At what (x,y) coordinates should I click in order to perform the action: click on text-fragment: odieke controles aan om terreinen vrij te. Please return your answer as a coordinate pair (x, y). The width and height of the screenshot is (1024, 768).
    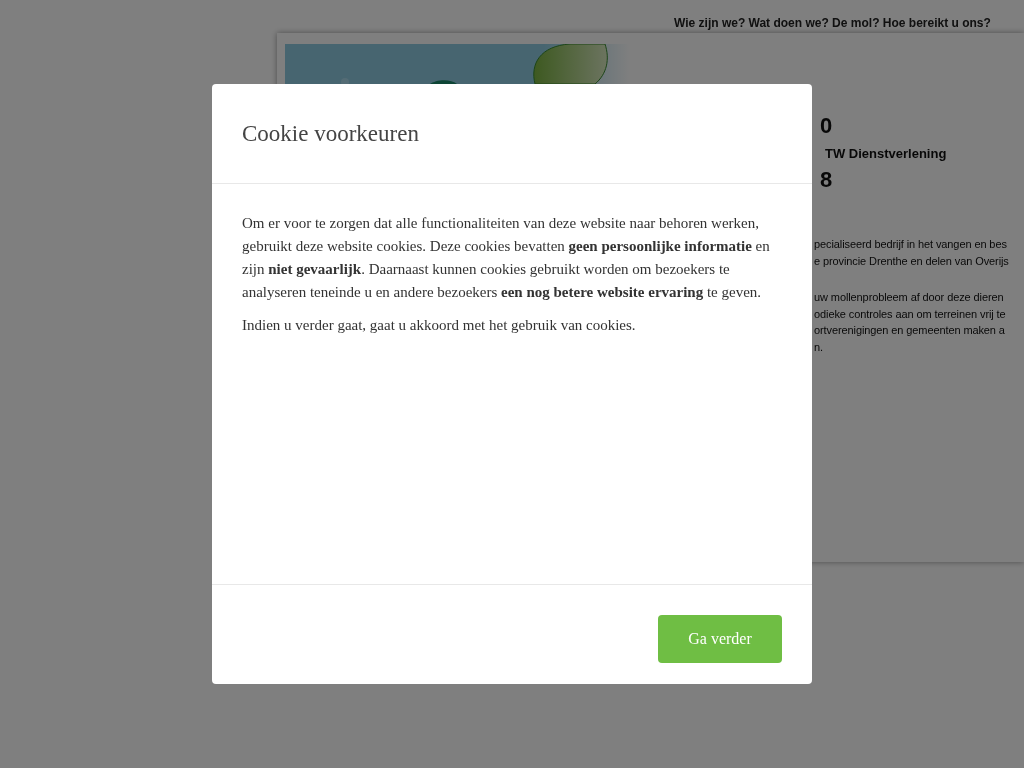
    Looking at the image, I should click on (910, 314).